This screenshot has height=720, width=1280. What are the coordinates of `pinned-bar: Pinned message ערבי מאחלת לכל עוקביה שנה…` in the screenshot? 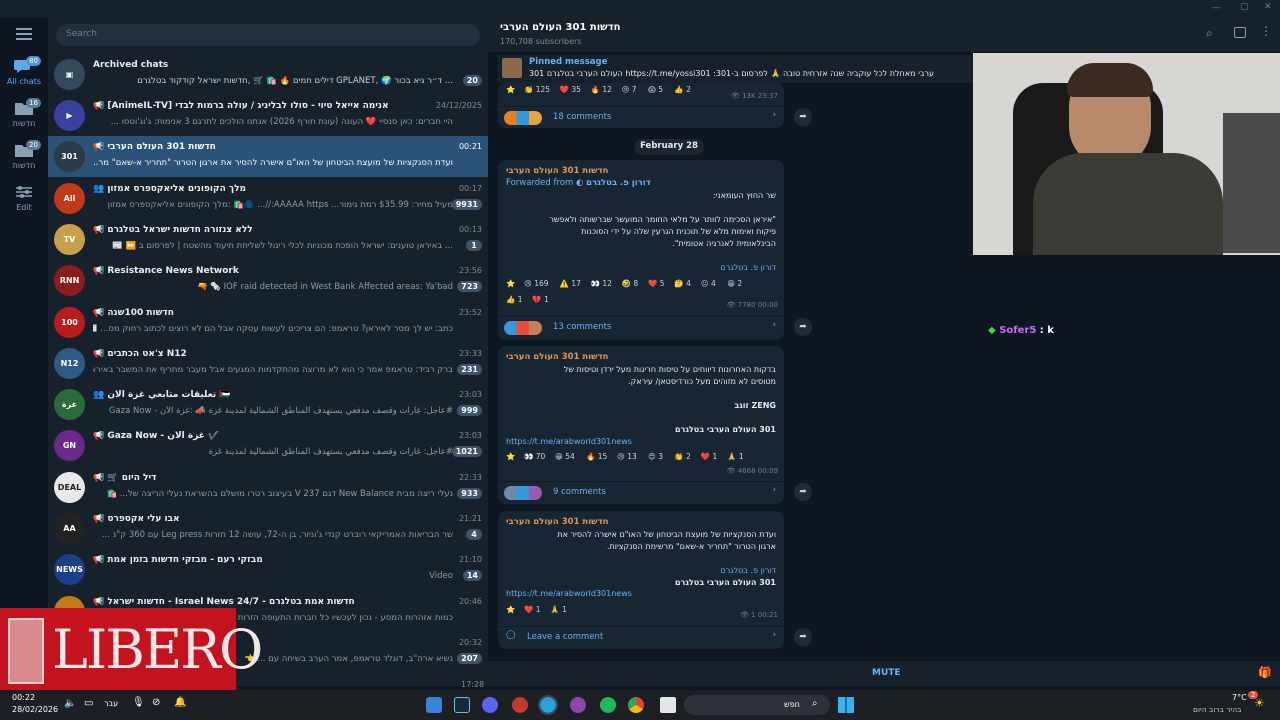 It's located at (735, 69).